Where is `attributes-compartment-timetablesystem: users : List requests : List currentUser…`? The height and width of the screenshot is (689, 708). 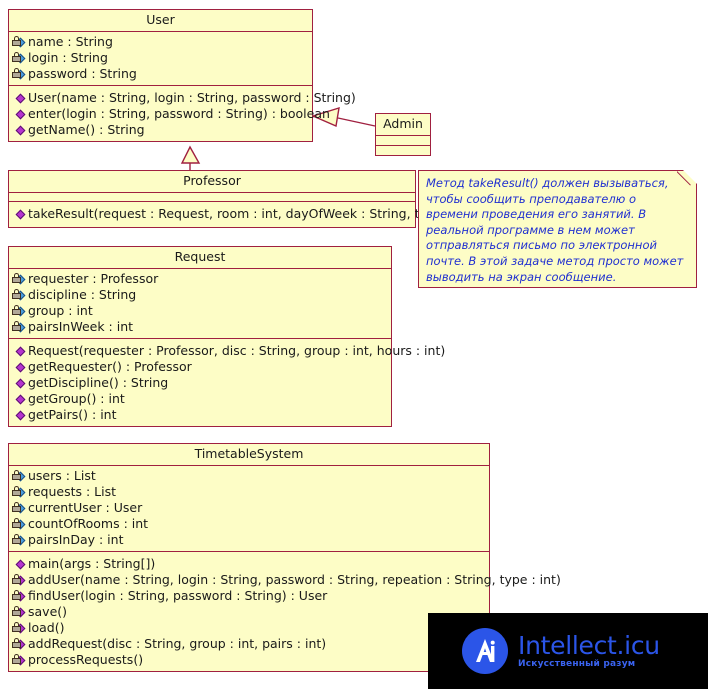
attributes-compartment-timetablesystem: users : List requests : List currentUser… is located at coordinates (249, 509).